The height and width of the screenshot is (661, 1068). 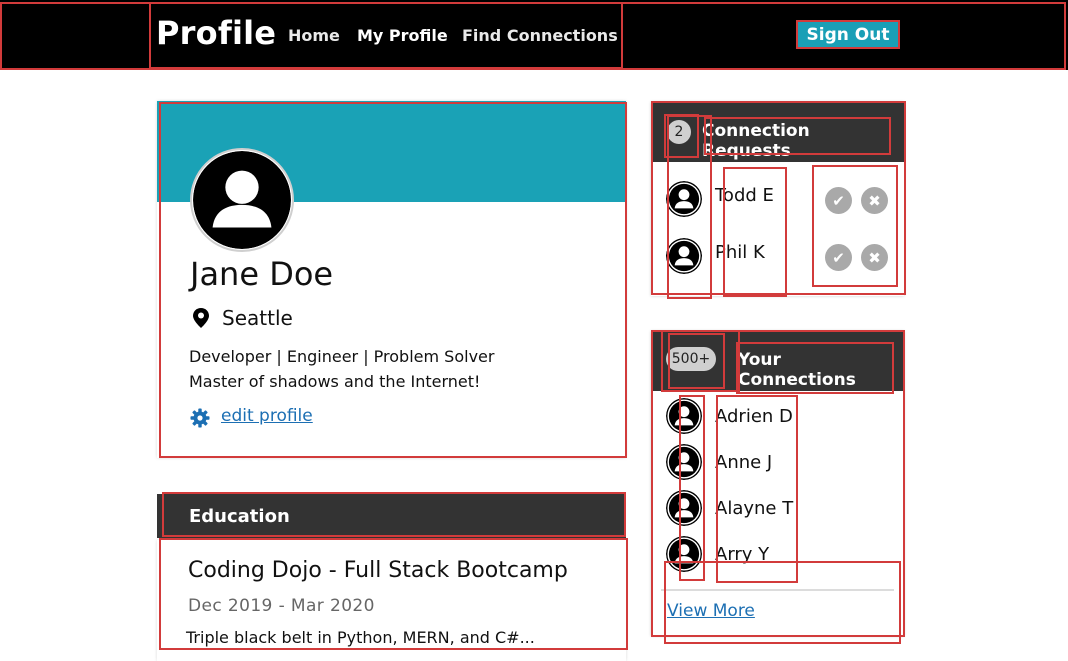 I want to click on view-more-link: View More, so click(x=711, y=611).